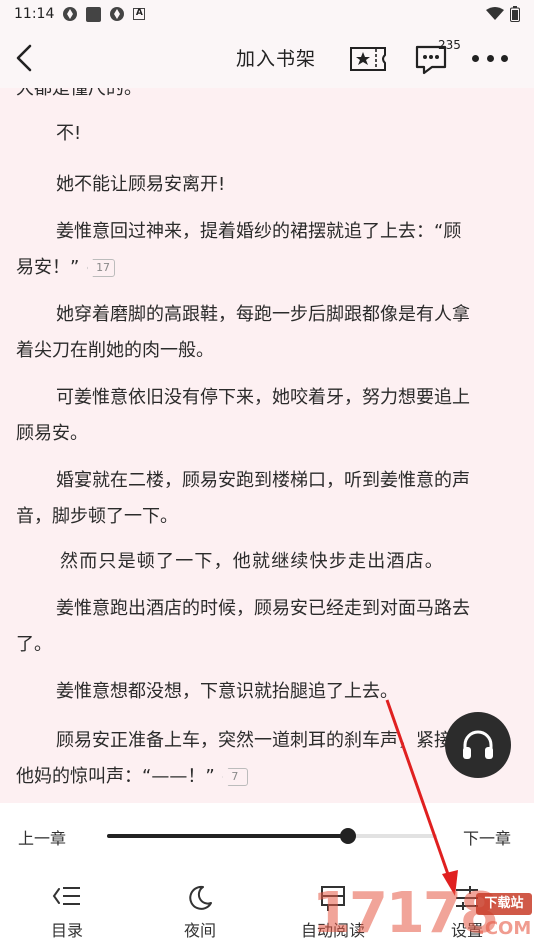  What do you see at coordinates (235, 777) in the screenshot?
I see `paragraph-comment-badge: 7` at bounding box center [235, 777].